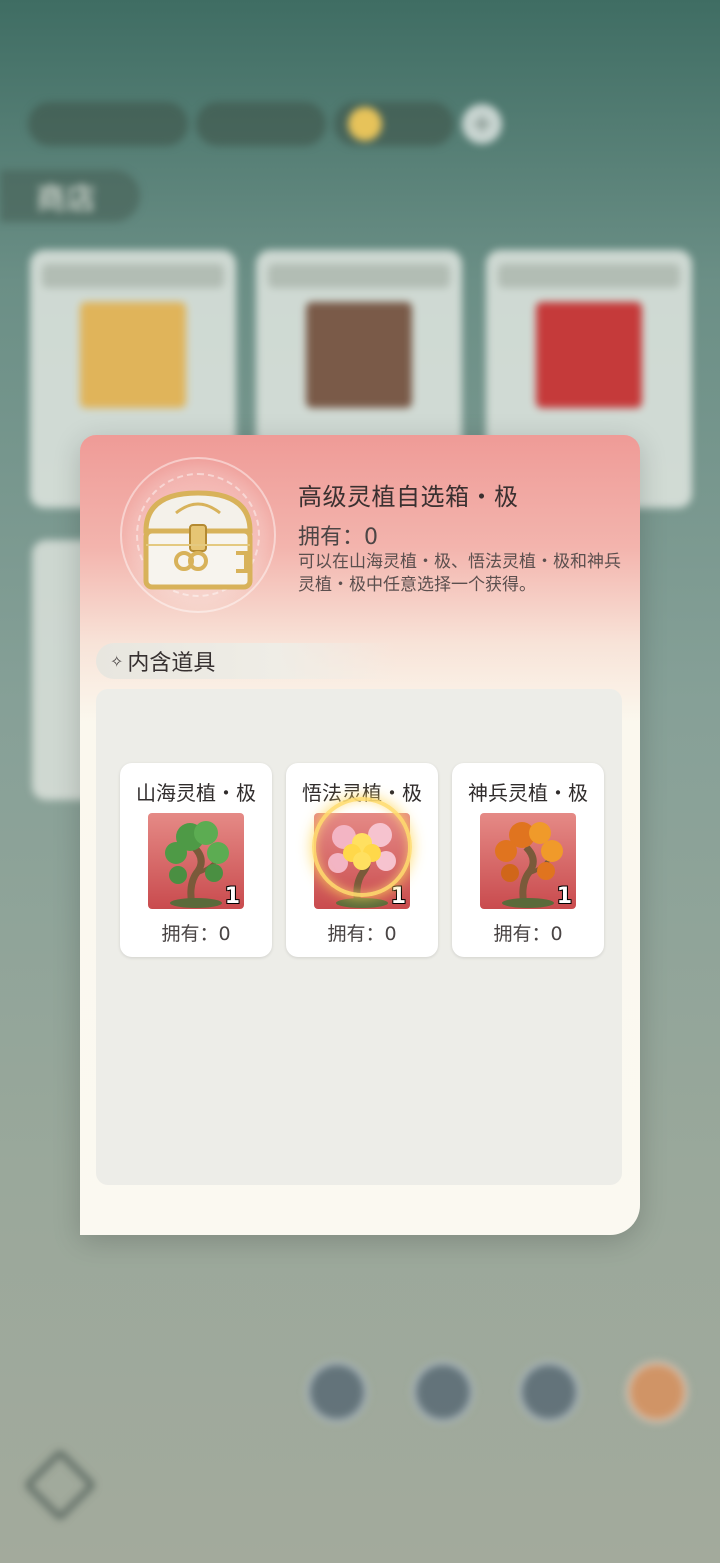 The width and height of the screenshot is (720, 1563). I want to click on item-card-shanhai: 山海灵植・极 1 拥有：0, so click(196, 860).